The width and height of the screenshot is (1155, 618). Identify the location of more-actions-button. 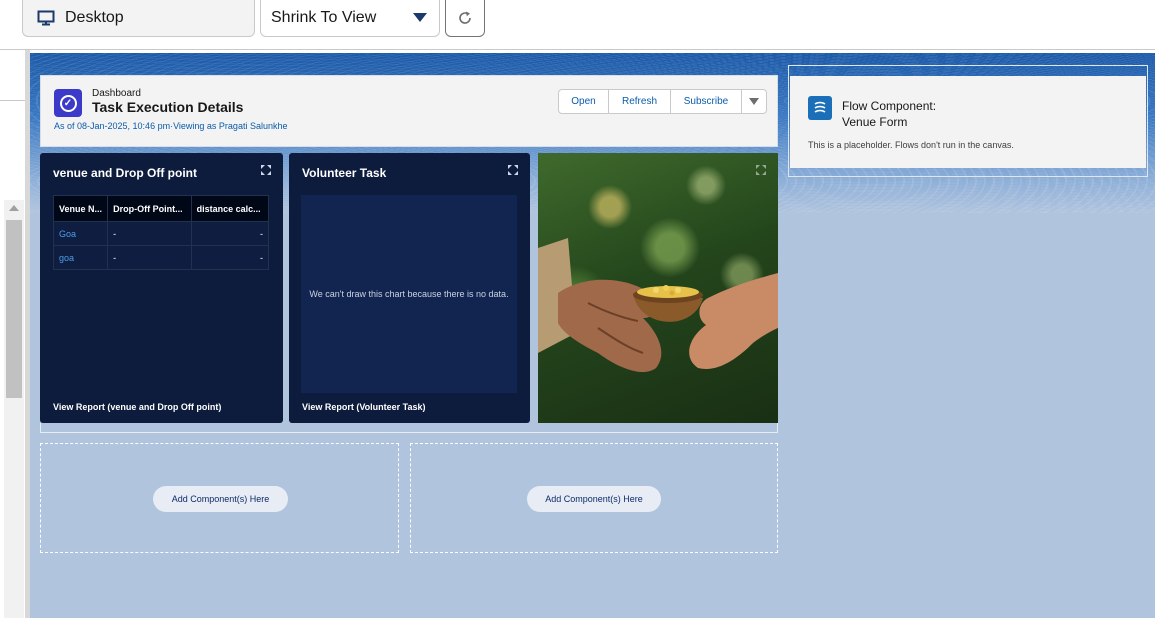
(754, 101).